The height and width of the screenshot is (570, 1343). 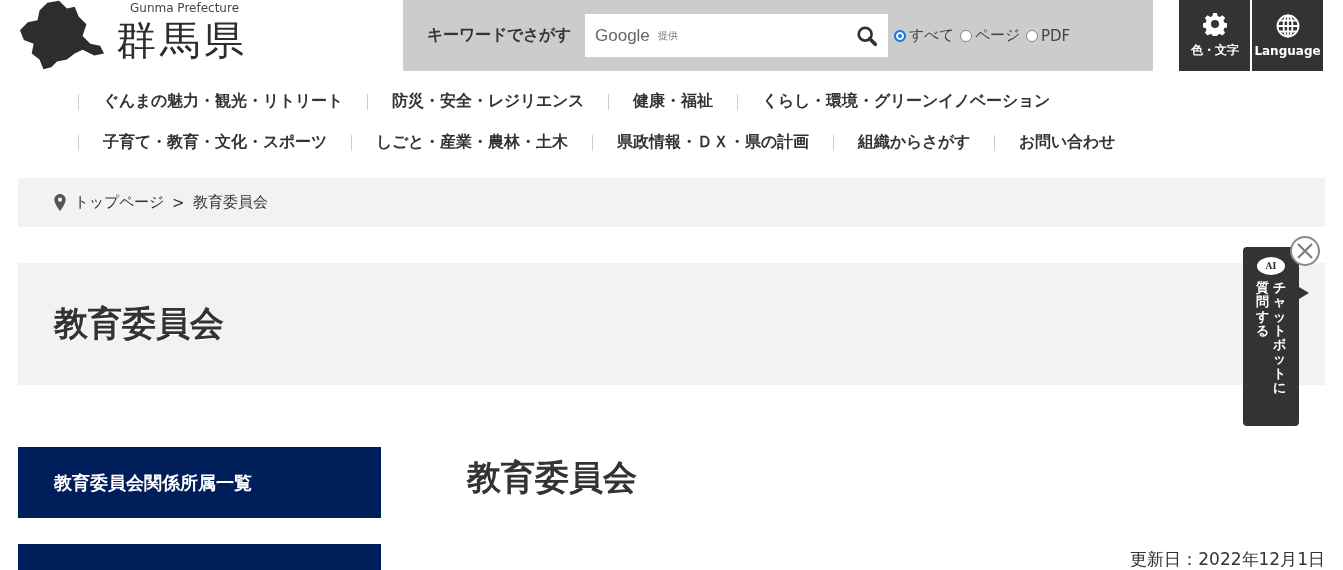 What do you see at coordinates (199, 482) in the screenshot?
I see `sidebar-link: 教育委員会関係所属一覧` at bounding box center [199, 482].